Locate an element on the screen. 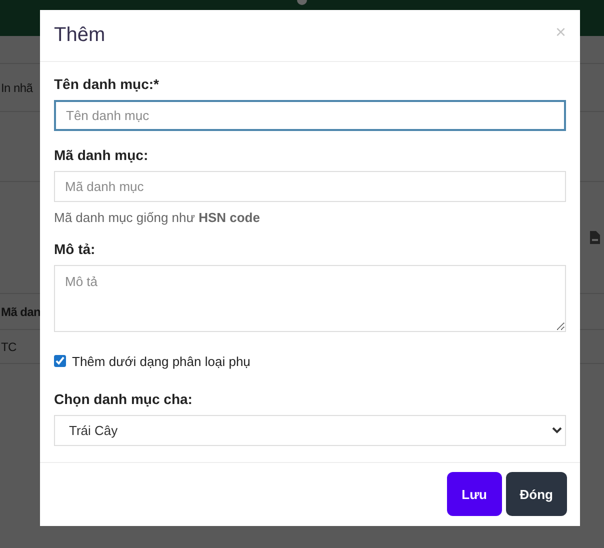  toolbar-text: In nhã is located at coordinates (17, 87).